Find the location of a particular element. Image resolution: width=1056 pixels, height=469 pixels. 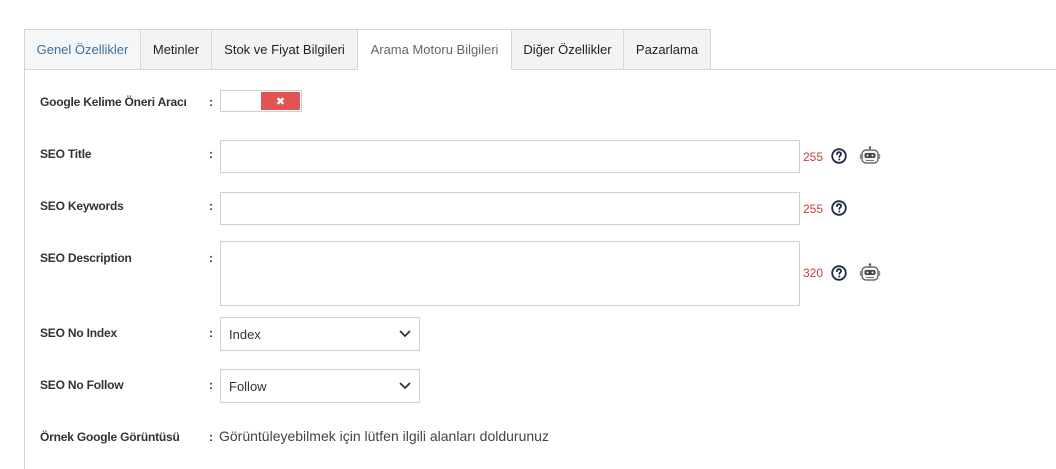

tab-metinler: Metinler is located at coordinates (176, 49).